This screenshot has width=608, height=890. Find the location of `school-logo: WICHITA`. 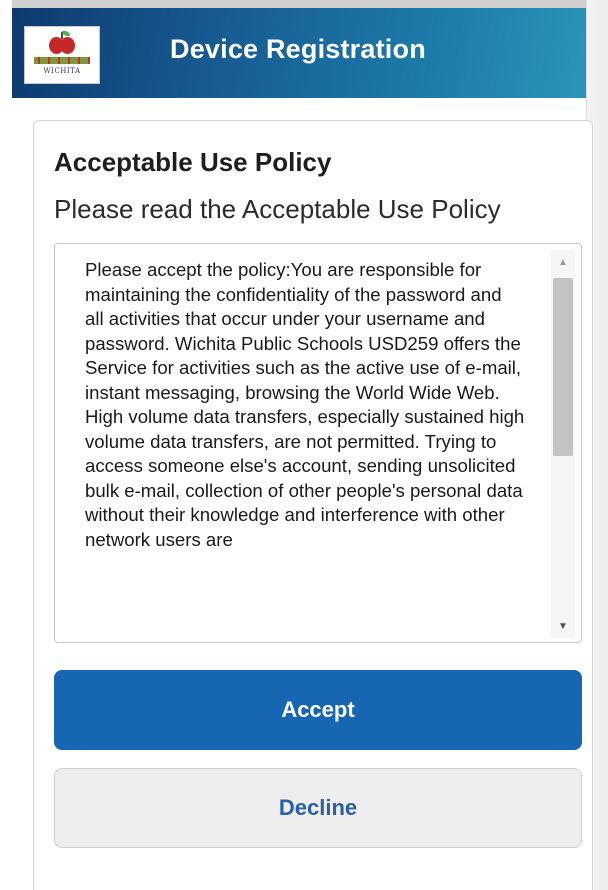

school-logo: WICHITA is located at coordinates (62, 55).